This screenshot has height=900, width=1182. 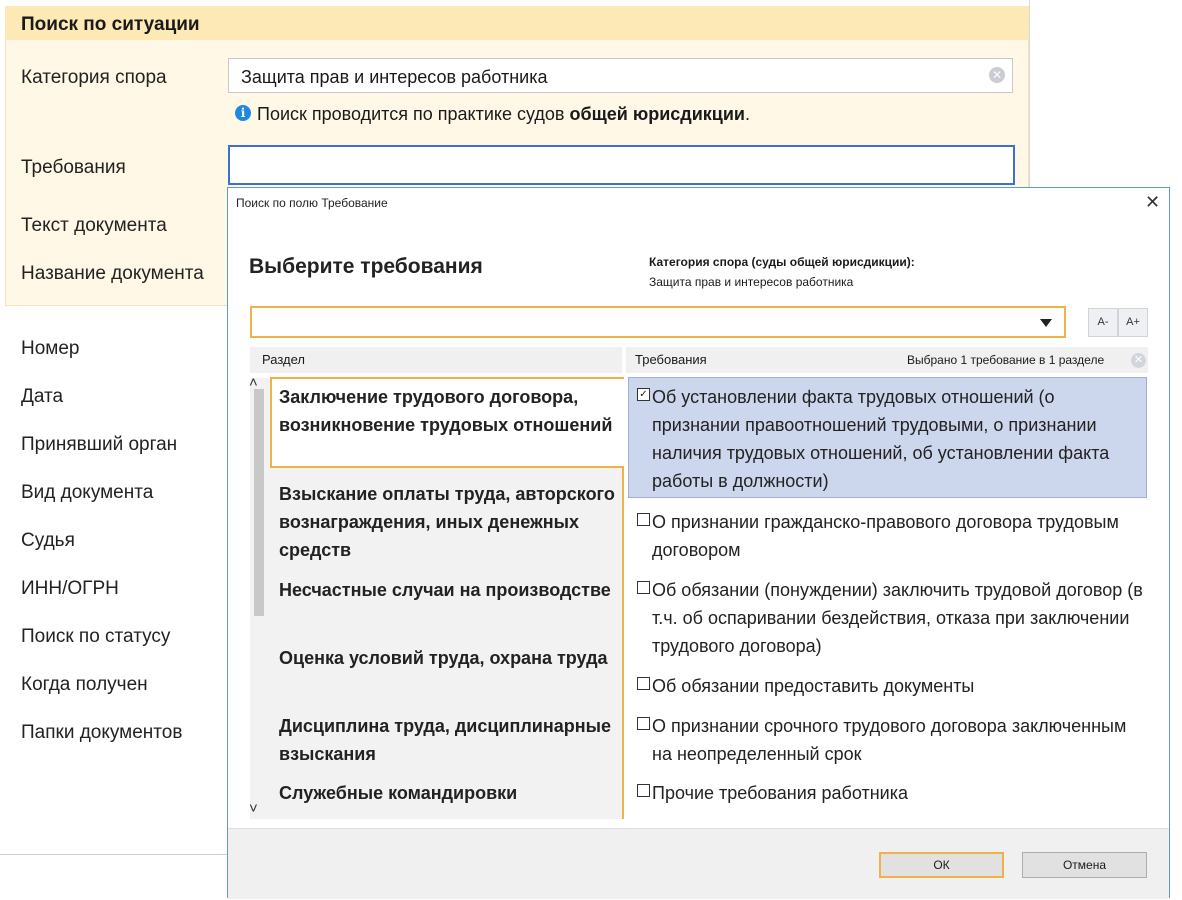 I want to click on section-item: Оценка условий труда, охрана труда, so click(x=449, y=658).